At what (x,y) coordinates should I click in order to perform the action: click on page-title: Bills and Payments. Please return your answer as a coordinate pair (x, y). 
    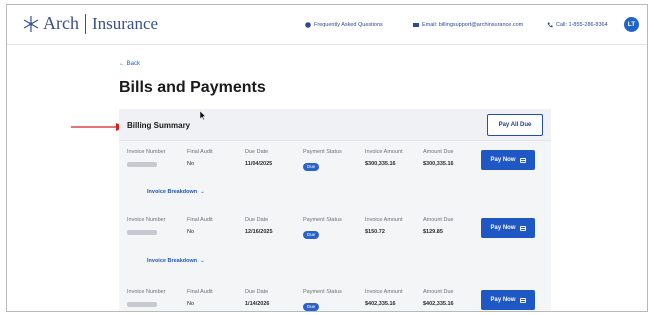
    Looking at the image, I should click on (192, 87).